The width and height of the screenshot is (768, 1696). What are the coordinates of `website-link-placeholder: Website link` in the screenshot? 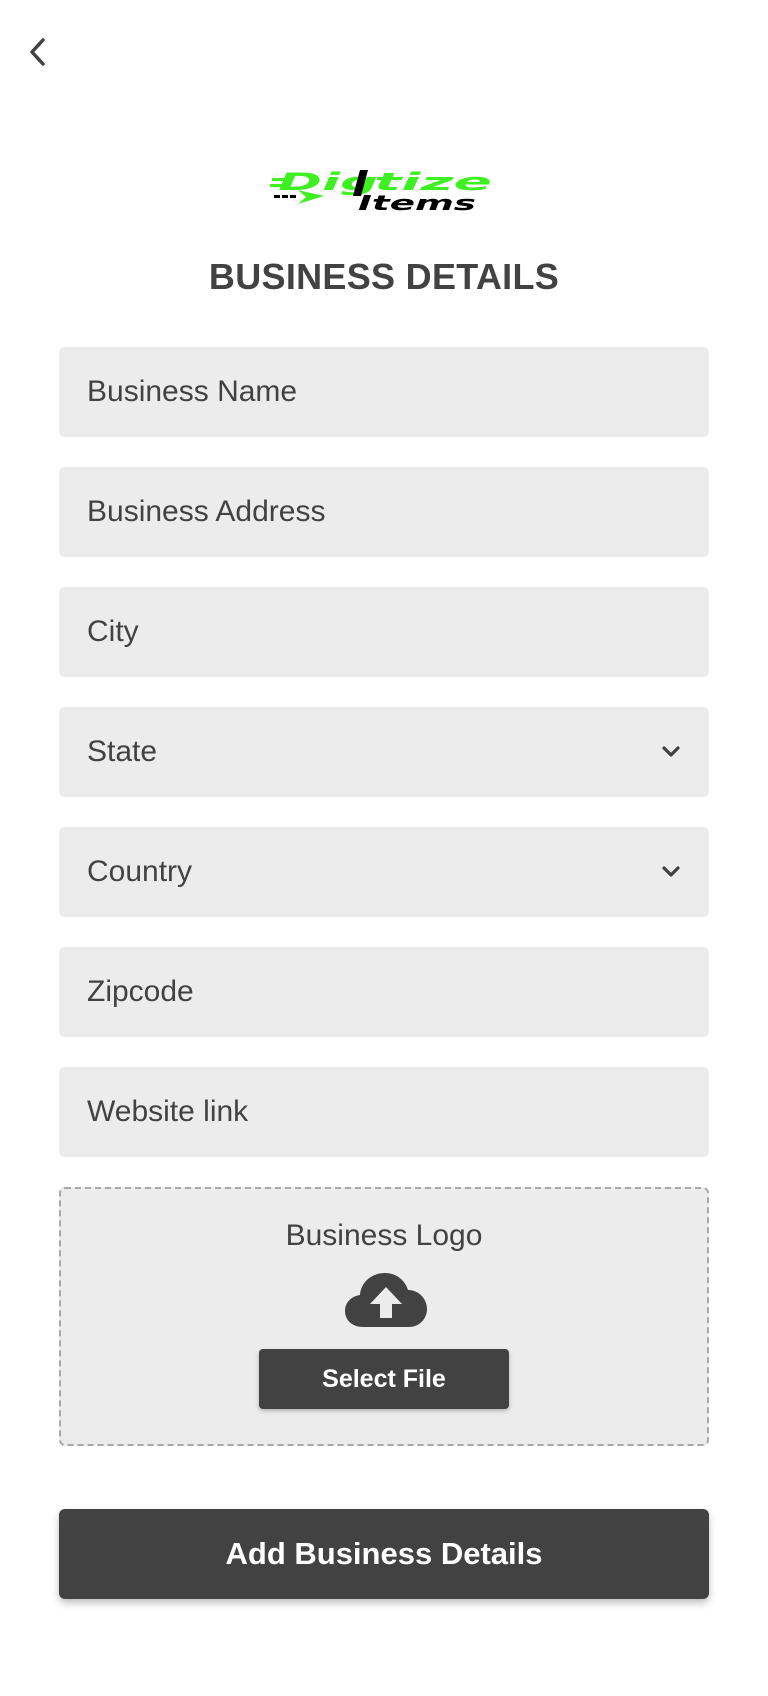 It's located at (168, 1111).